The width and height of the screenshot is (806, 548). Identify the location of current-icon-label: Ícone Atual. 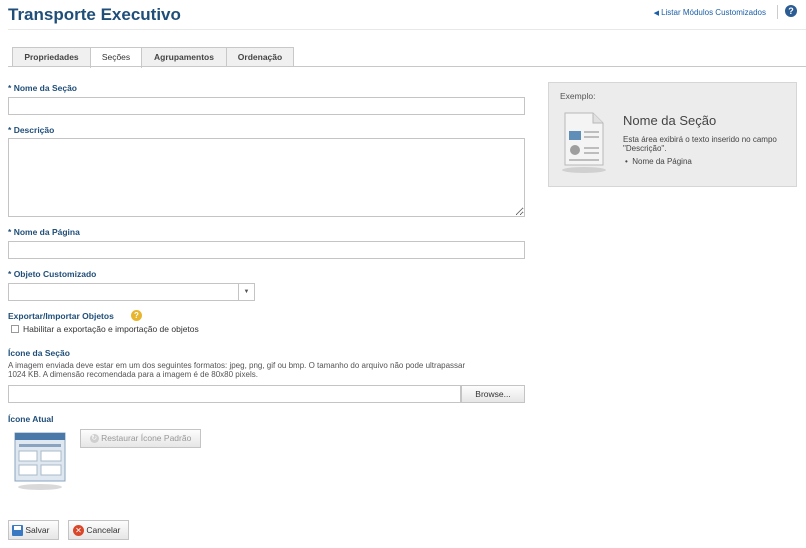
(31, 419).